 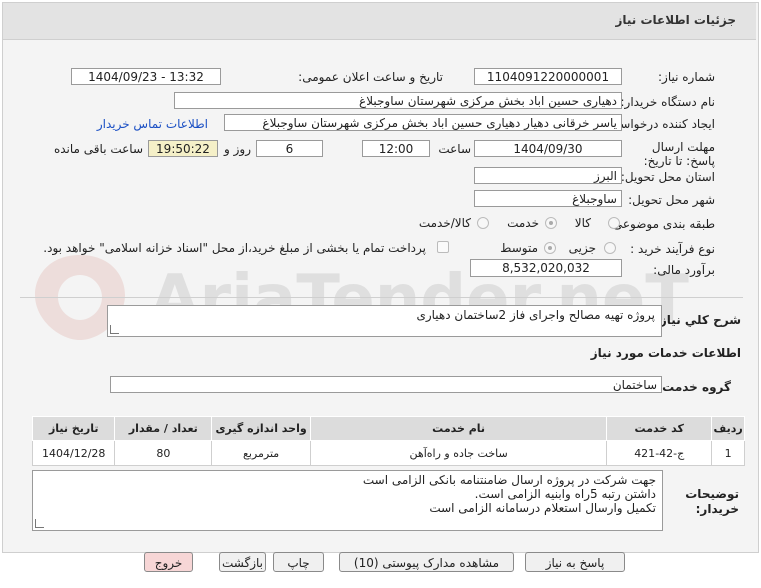 What do you see at coordinates (614, 223) in the screenshot?
I see `category-goods-radio` at bounding box center [614, 223].